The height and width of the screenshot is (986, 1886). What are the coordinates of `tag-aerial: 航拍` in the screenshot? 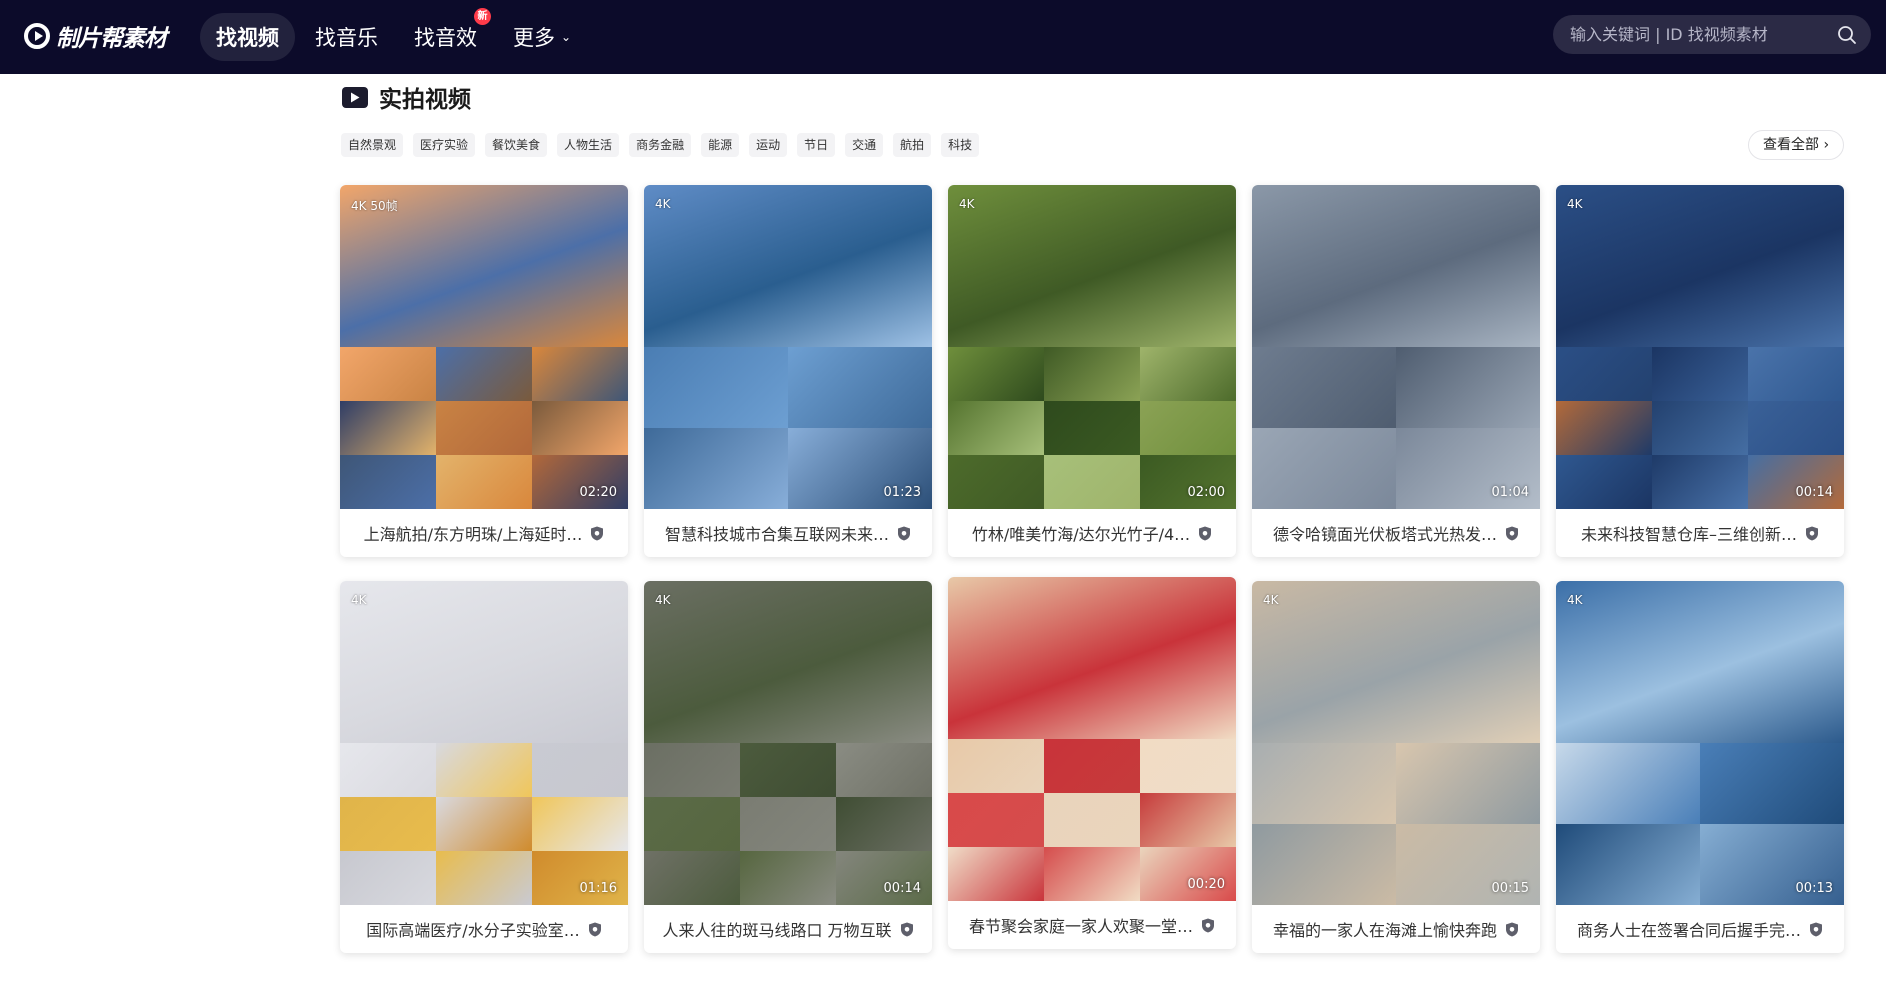 It's located at (912, 145).